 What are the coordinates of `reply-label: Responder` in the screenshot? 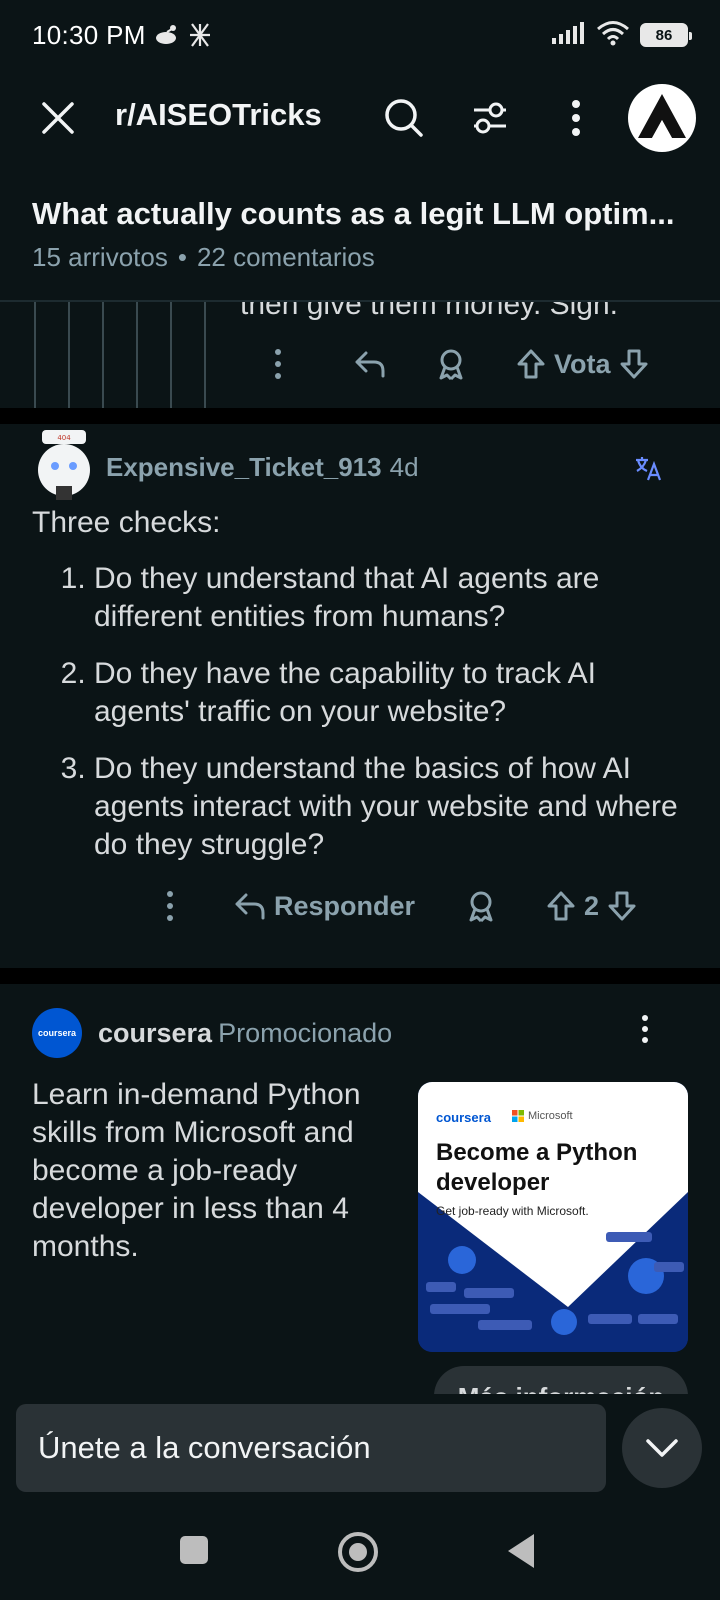 It's located at (345, 905).